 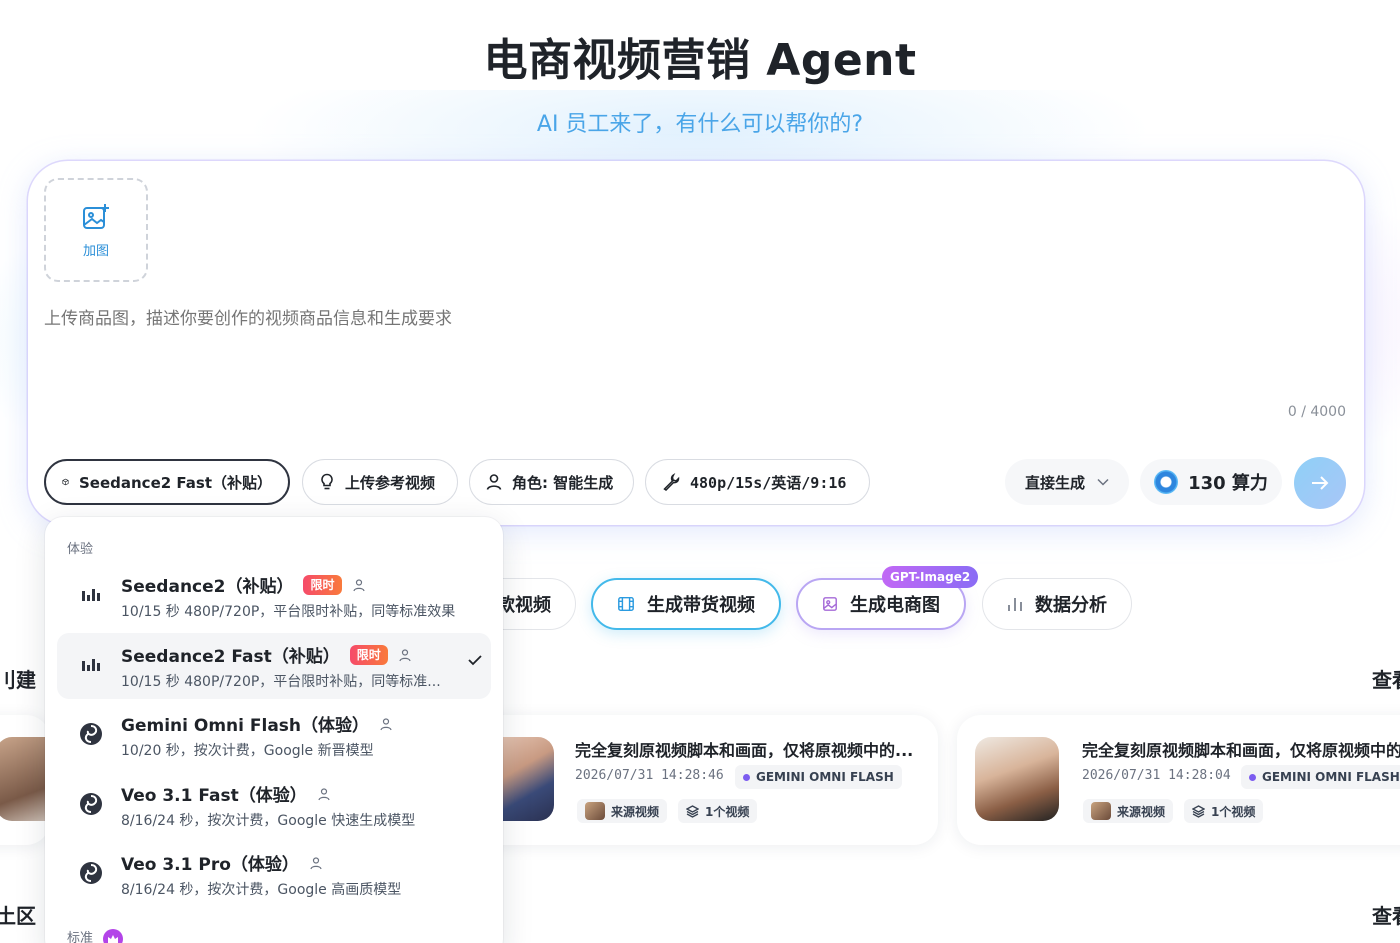 What do you see at coordinates (288, 612) in the screenshot?
I see `option-desc: 10/15 秒 480P/720P，平台限时补贴，同等标准效果` at bounding box center [288, 612].